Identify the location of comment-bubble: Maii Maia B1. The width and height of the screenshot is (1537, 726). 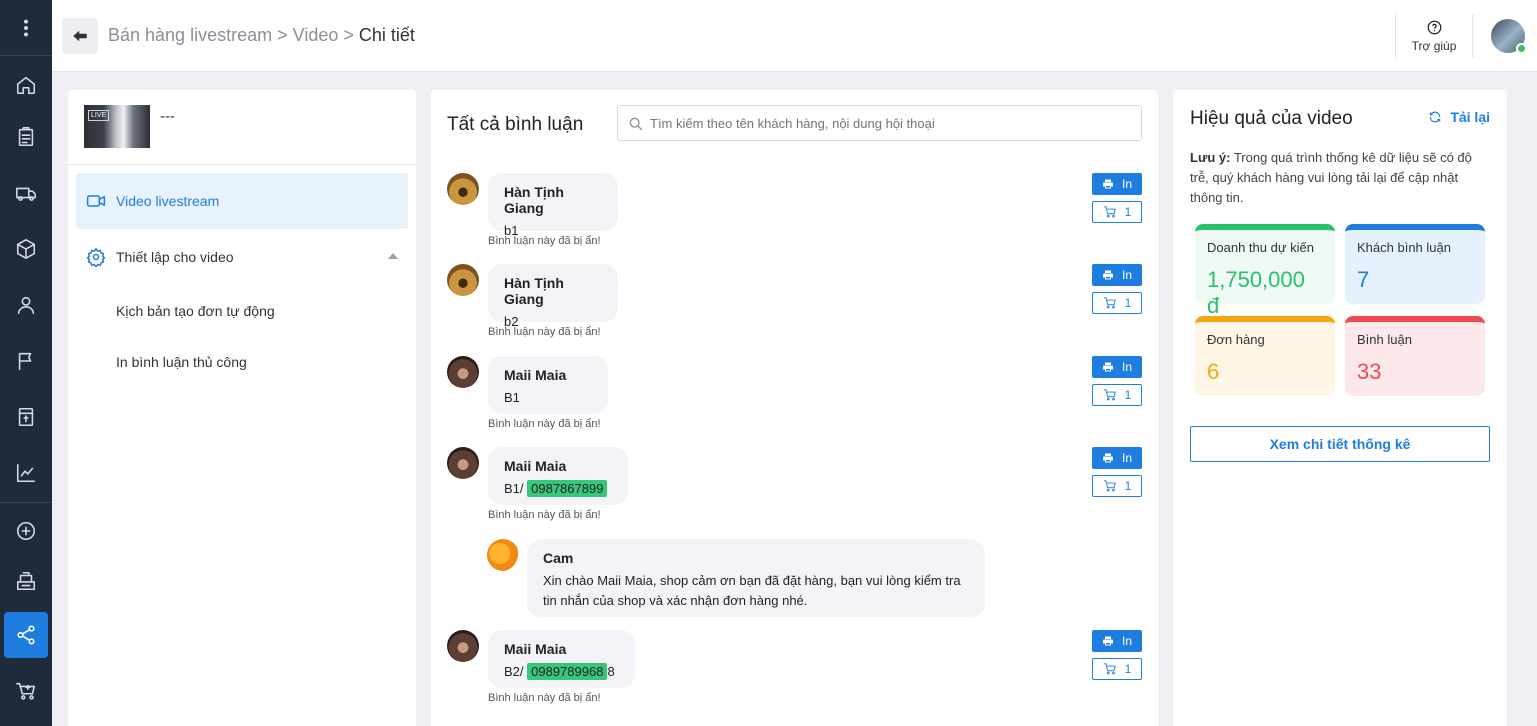
(548, 385).